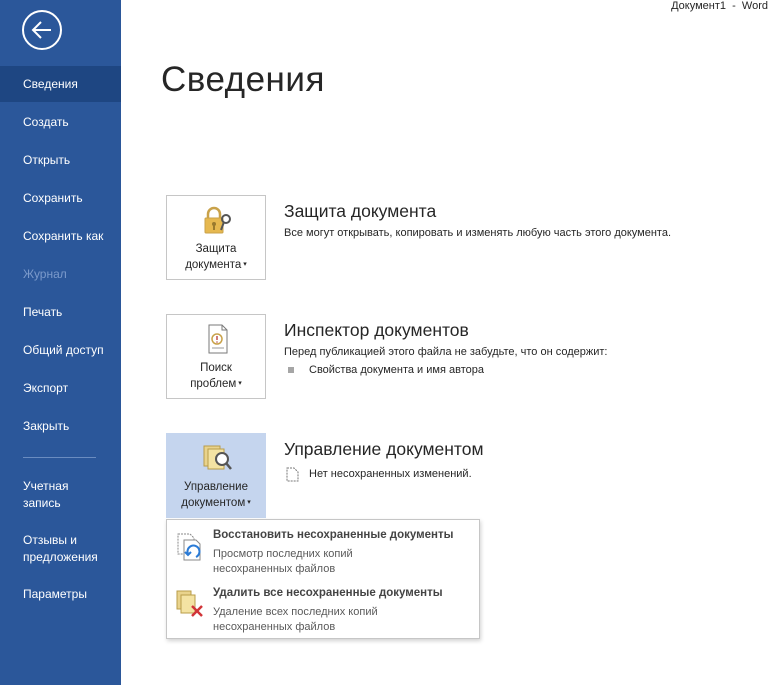 This screenshot has height=685, width=771. I want to click on sidebar-item-info: Сведения, so click(60, 84).